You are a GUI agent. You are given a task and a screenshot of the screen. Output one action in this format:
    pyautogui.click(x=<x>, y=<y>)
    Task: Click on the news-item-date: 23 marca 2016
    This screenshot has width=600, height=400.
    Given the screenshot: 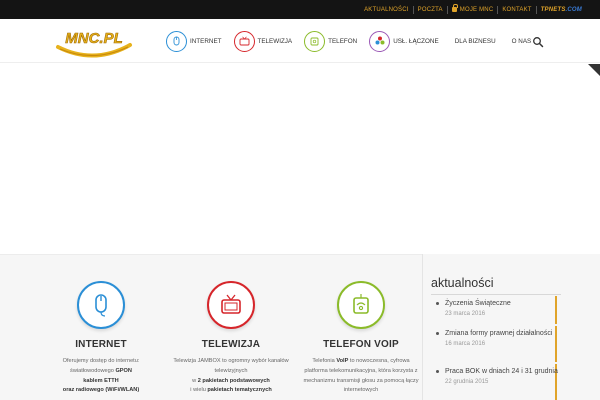 What is the action you would take?
    pyautogui.click(x=465, y=314)
    